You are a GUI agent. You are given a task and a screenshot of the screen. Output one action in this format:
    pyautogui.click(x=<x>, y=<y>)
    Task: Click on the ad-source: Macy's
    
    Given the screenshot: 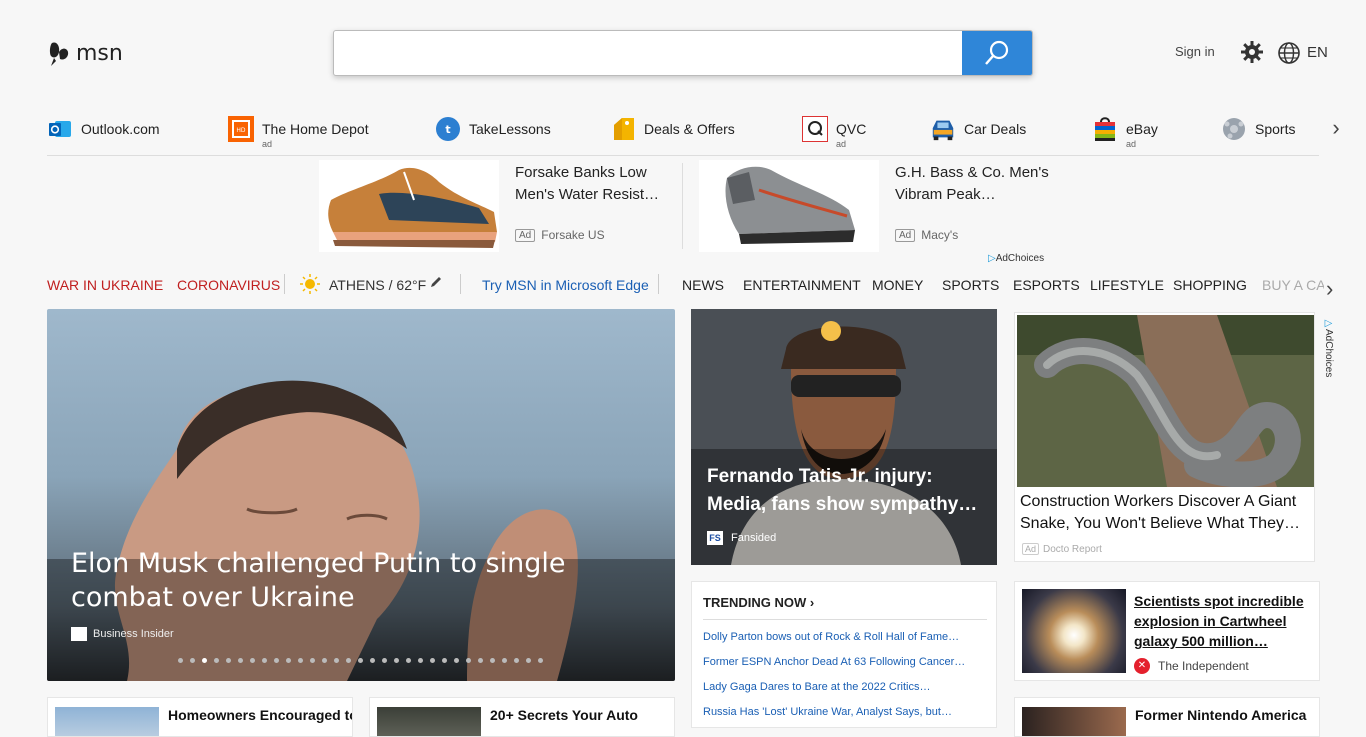 What is the action you would take?
    pyautogui.click(x=940, y=235)
    